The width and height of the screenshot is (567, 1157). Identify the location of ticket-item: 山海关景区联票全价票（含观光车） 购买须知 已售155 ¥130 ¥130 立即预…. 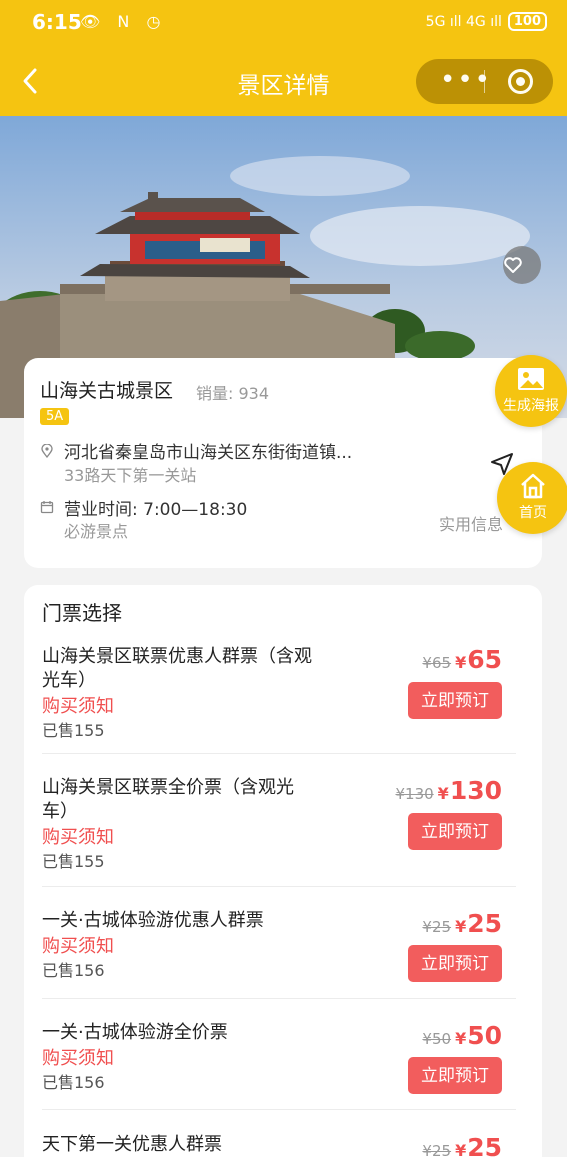
(279, 831).